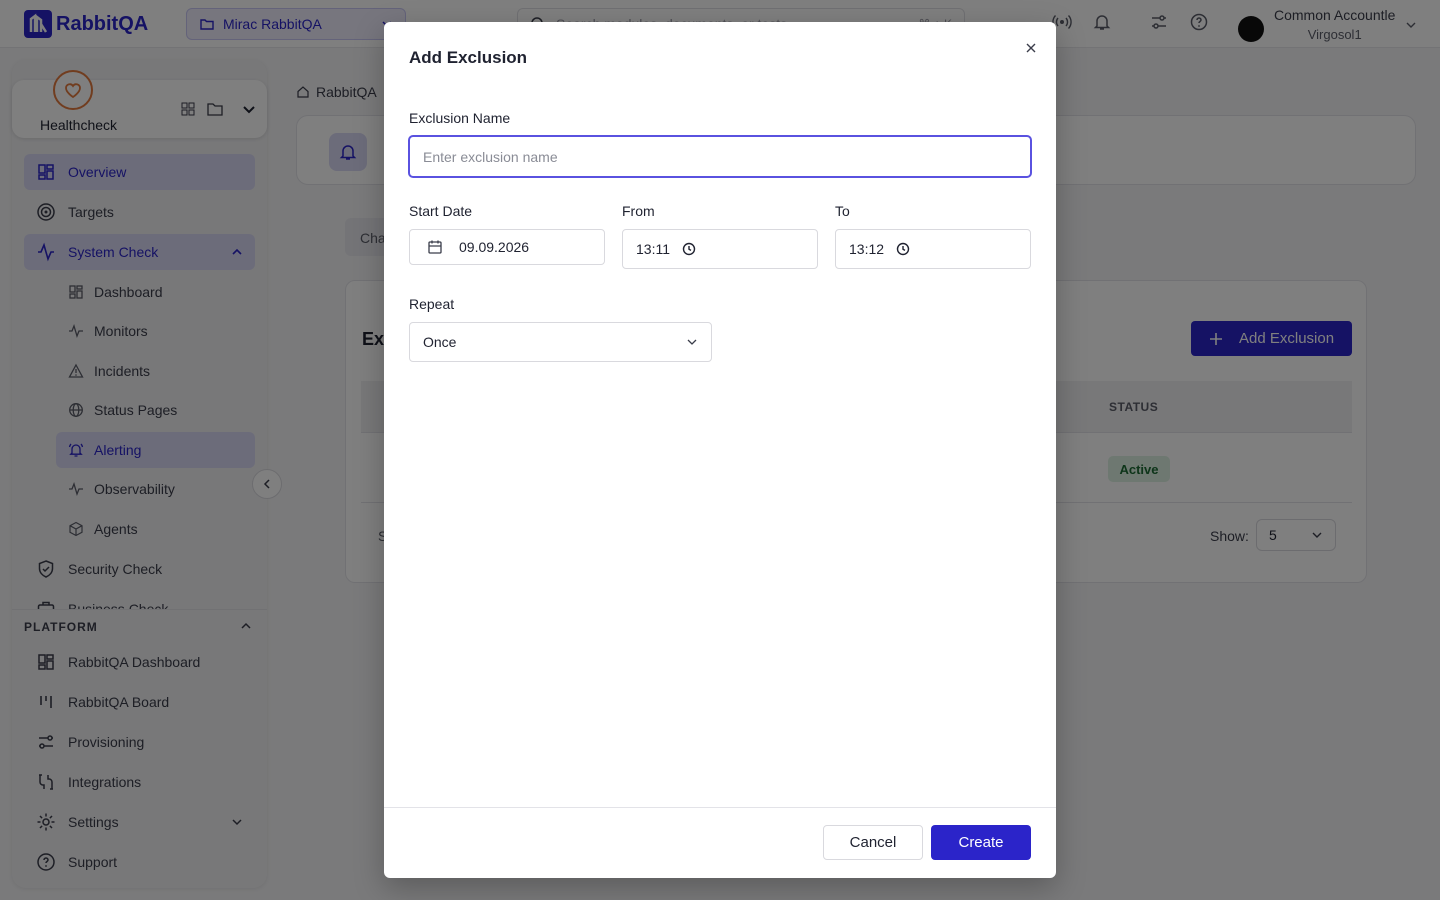  I want to click on to-label: To, so click(842, 211).